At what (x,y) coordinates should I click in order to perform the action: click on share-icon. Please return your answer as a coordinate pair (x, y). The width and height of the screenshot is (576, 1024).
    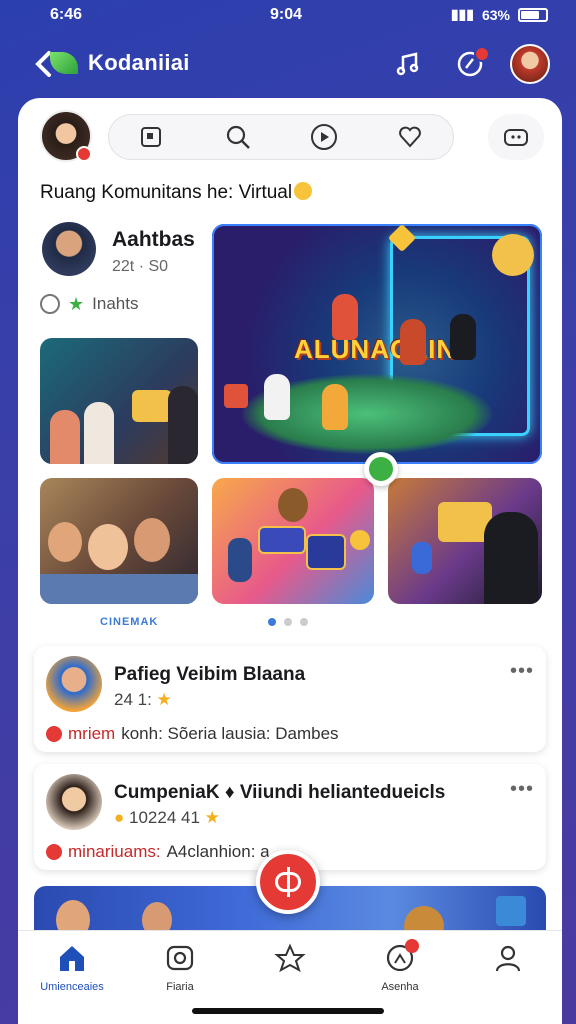
    Looking at the image, I should click on (516, 137).